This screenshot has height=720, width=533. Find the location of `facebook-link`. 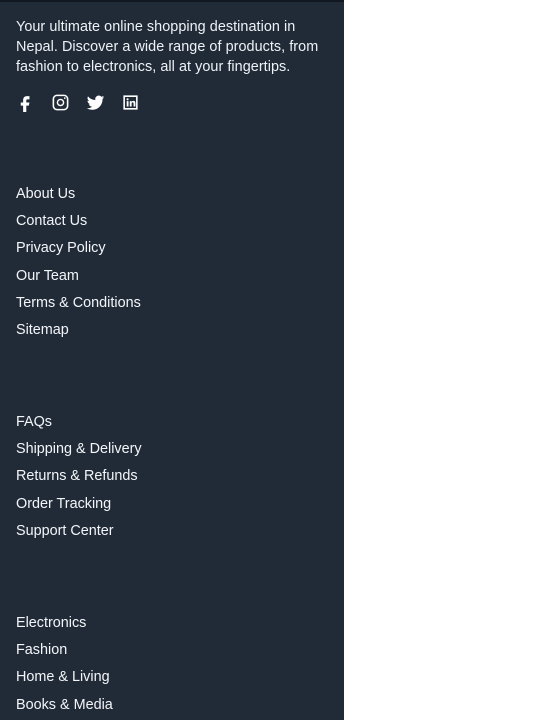

facebook-link is located at coordinates (25, 102).